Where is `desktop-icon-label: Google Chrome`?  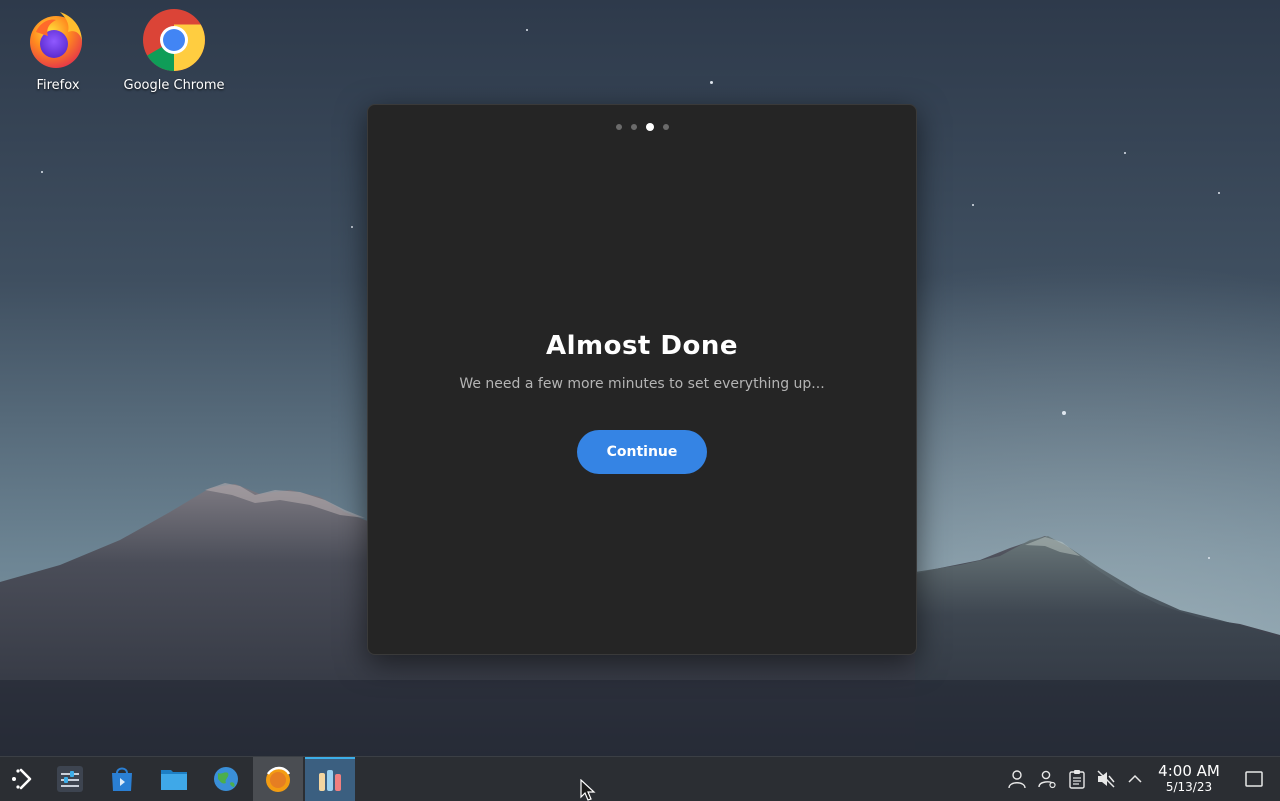 desktop-icon-label: Google Chrome is located at coordinates (174, 85).